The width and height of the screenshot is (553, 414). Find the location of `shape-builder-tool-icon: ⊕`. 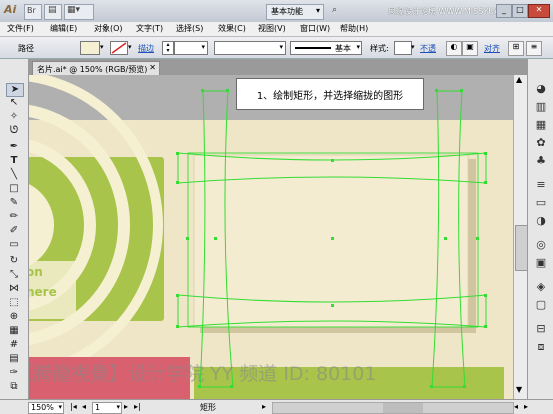

shape-builder-tool-icon: ⊕ is located at coordinates (14, 317).